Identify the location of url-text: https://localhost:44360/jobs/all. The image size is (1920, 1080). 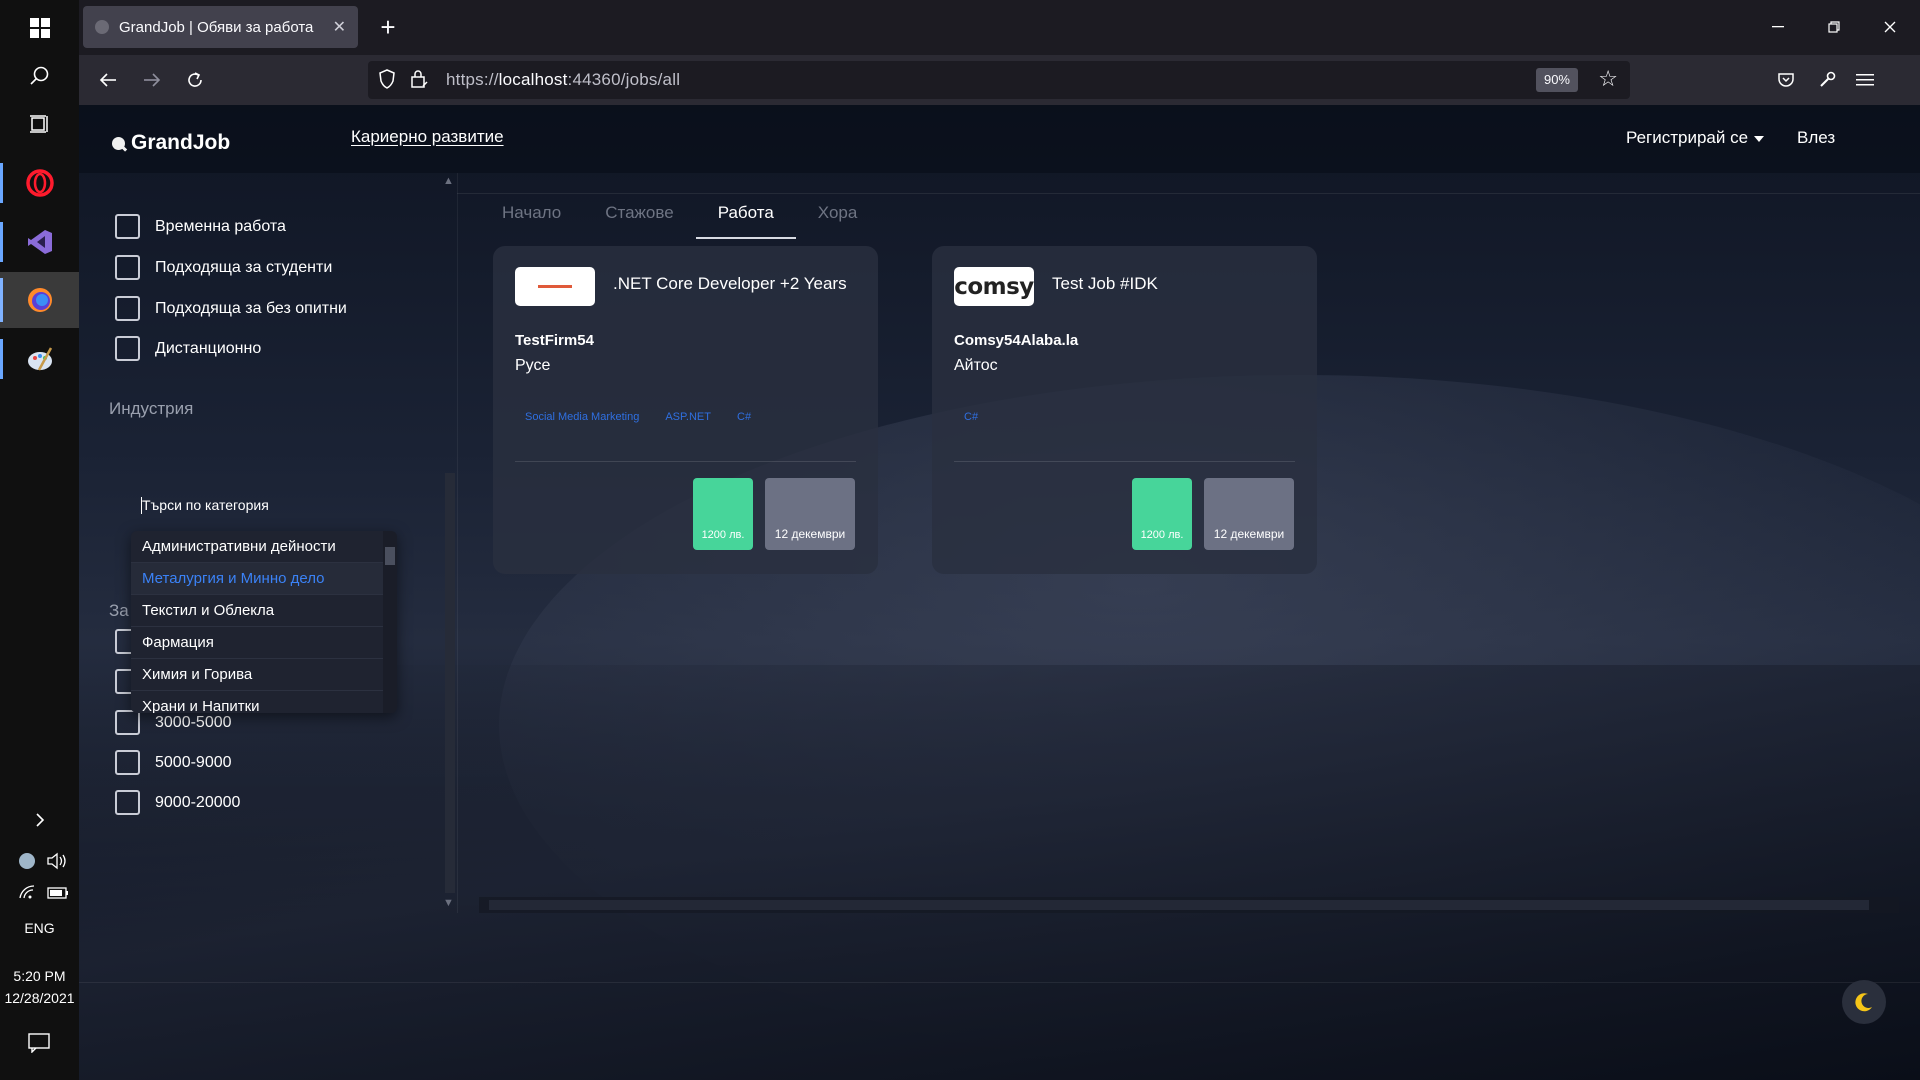
(563, 80).